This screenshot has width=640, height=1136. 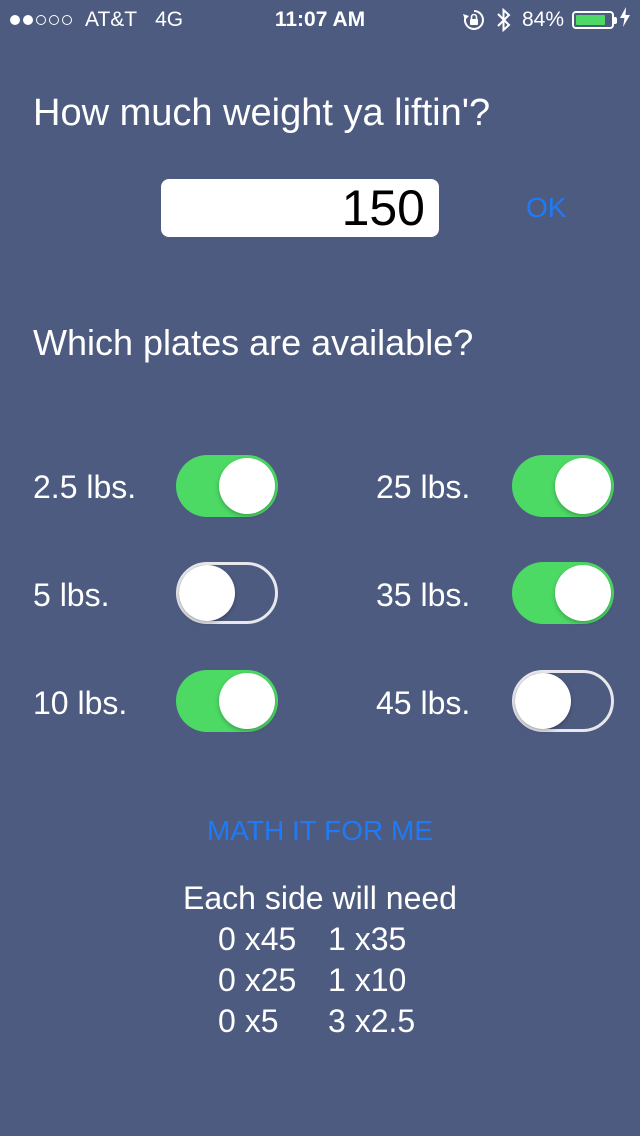 What do you see at coordinates (320, 20) in the screenshot?
I see `status-bar: AT&T 4G 11:07 AM 84%` at bounding box center [320, 20].